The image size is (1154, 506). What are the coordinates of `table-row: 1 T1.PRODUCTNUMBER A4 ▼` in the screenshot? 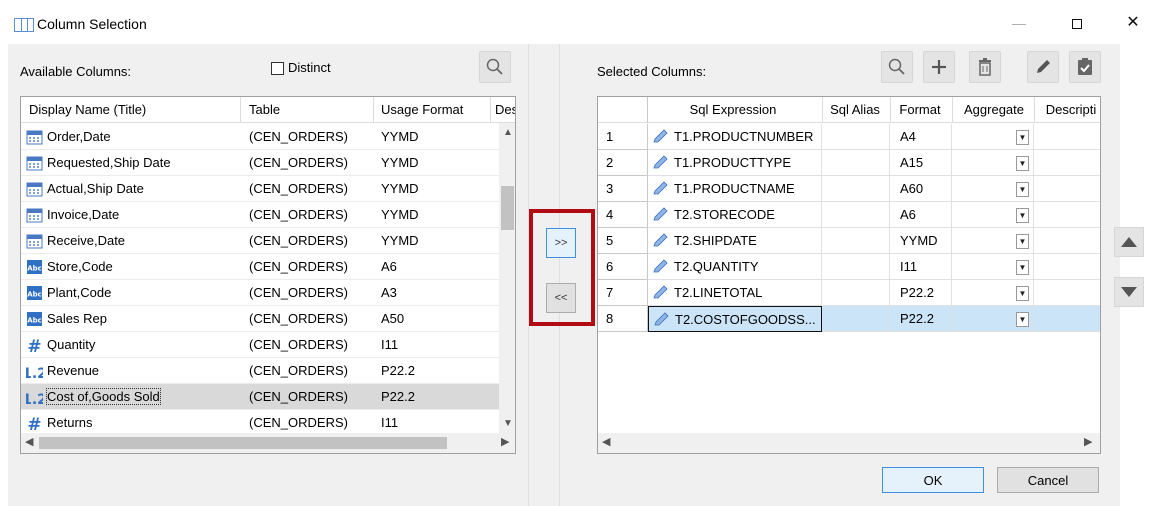 It's located at (849, 137).